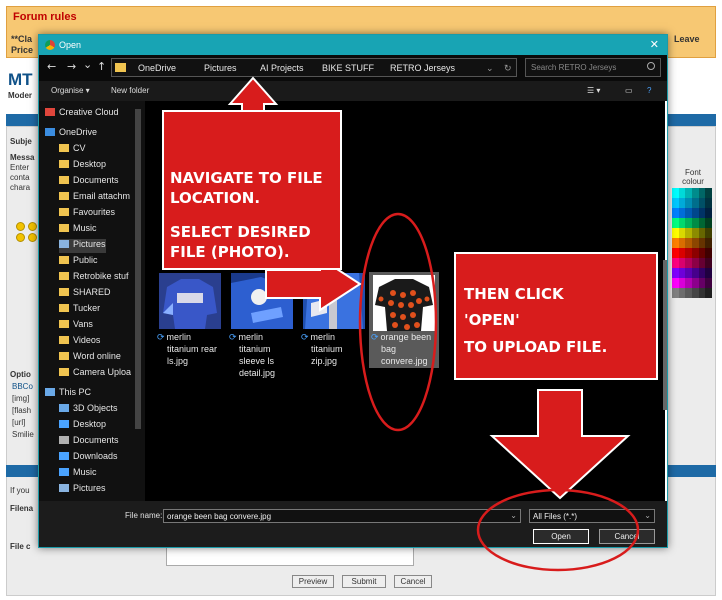 This screenshot has height=600, width=722. Describe the element at coordinates (514, 294) in the screenshot. I see `callout-line: THEN CLICK` at that location.